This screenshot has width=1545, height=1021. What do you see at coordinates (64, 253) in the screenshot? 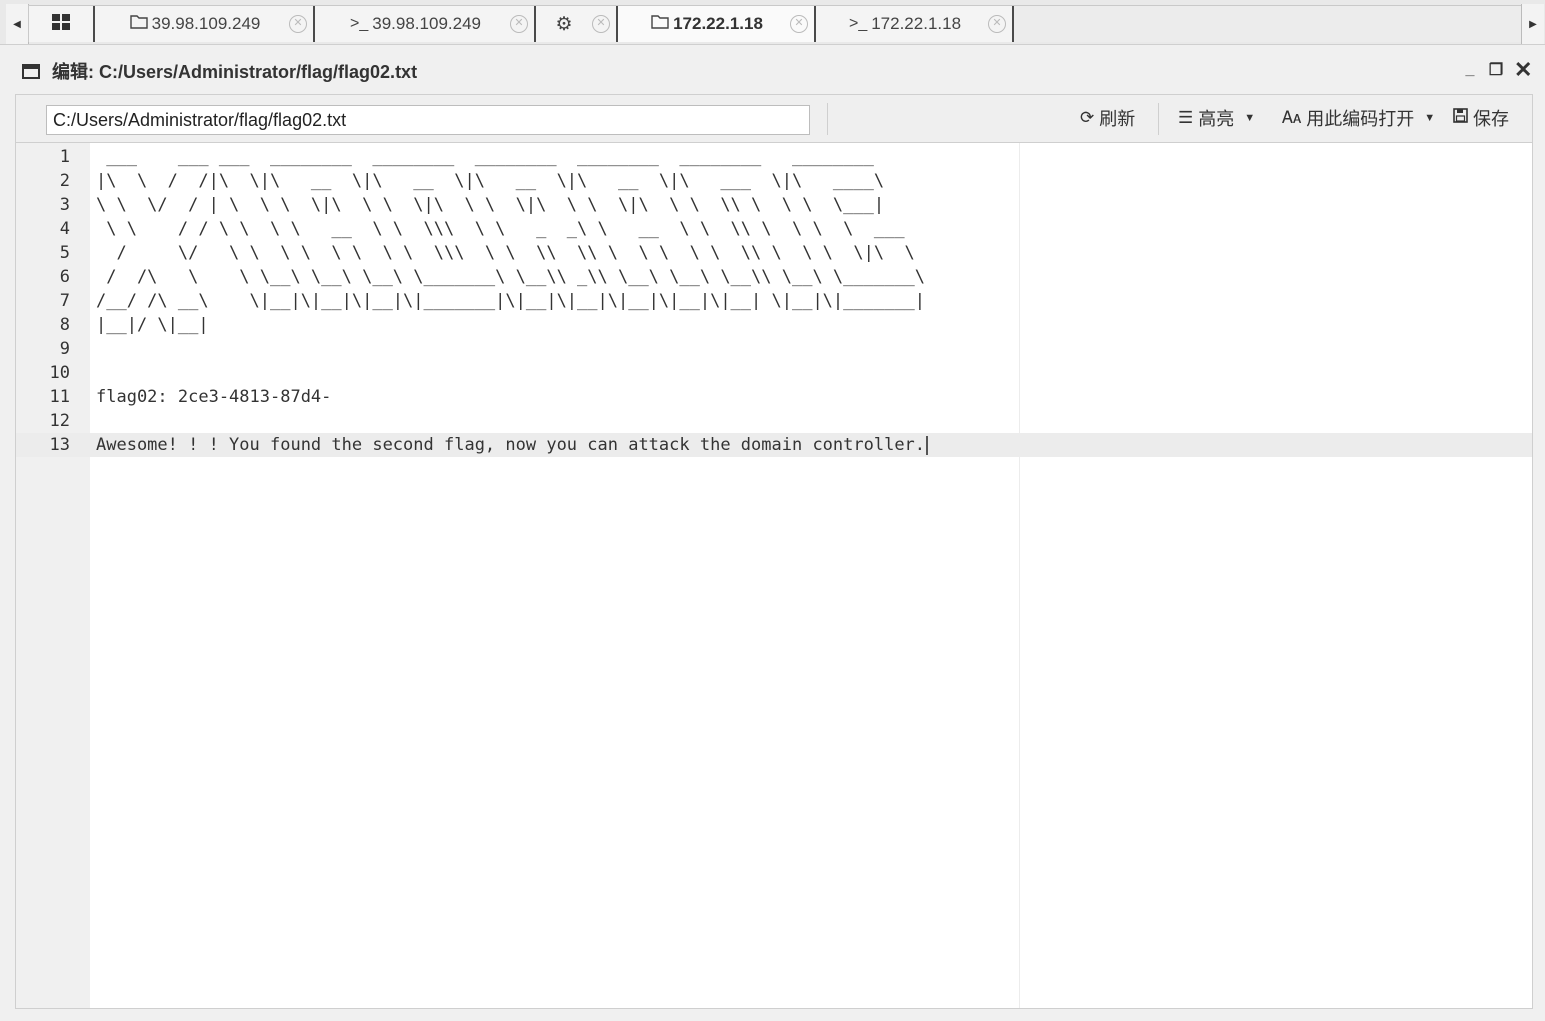
I see `line-number: 5` at bounding box center [64, 253].